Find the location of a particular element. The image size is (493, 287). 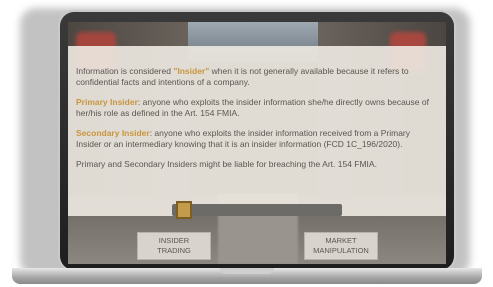

insider-trading-button: INSIDER TRADING is located at coordinates (174, 246).